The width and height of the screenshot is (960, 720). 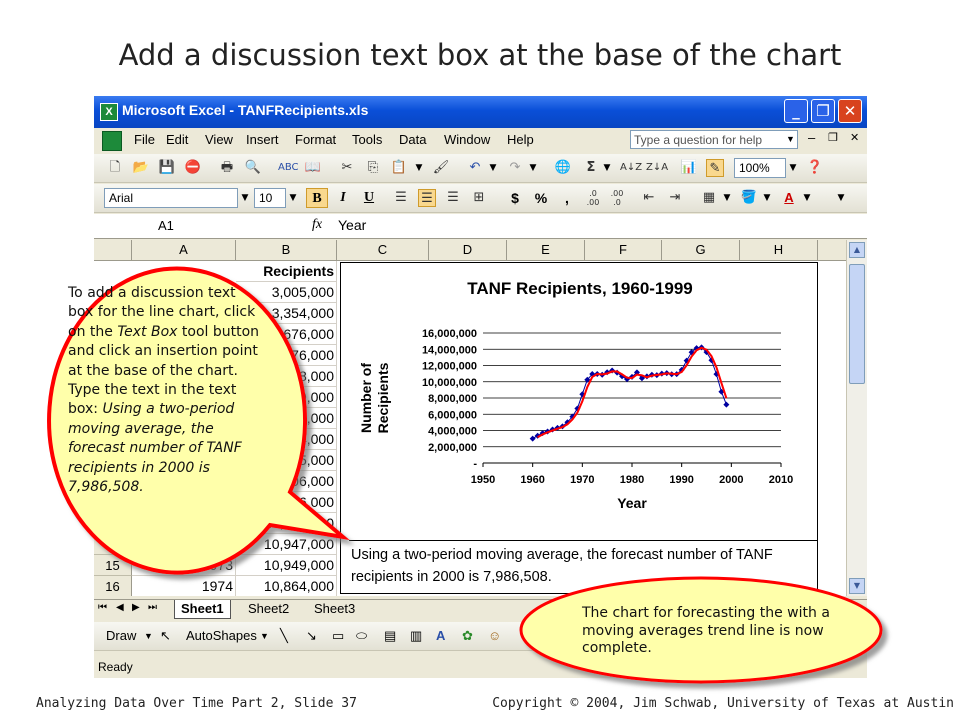 What do you see at coordinates (453, 198) in the screenshot?
I see `align-right-icon: ☰` at bounding box center [453, 198].